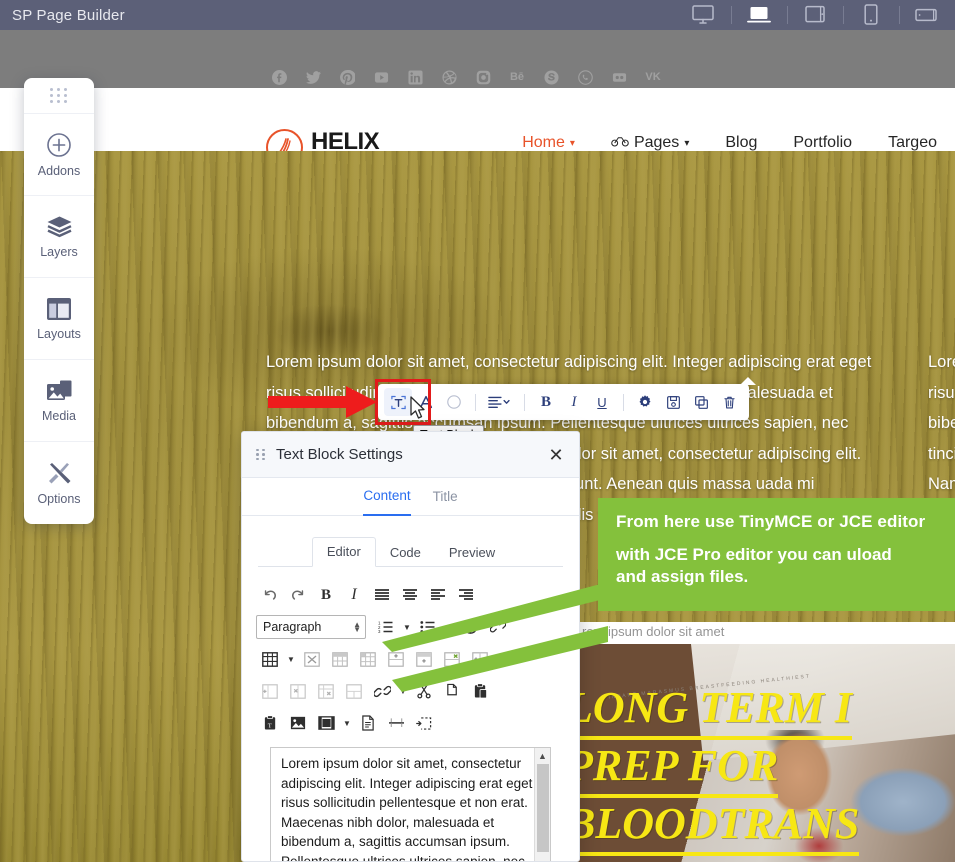 The image size is (955, 862). Describe the element at coordinates (454, 402) in the screenshot. I see `color-circle-icon` at that location.